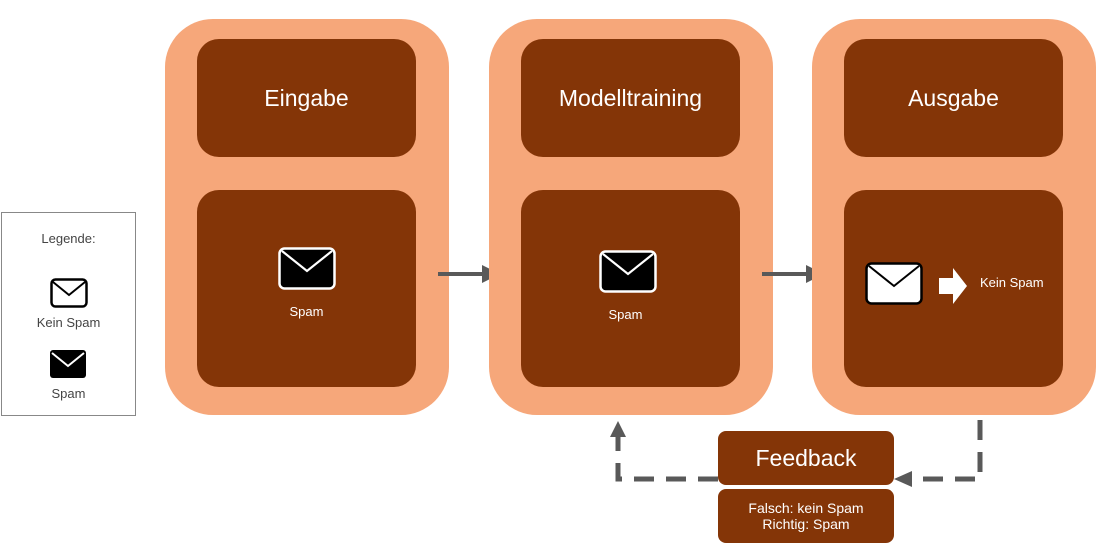  I want to click on stage-ausgabe-content: Kein Spam, so click(953, 288).